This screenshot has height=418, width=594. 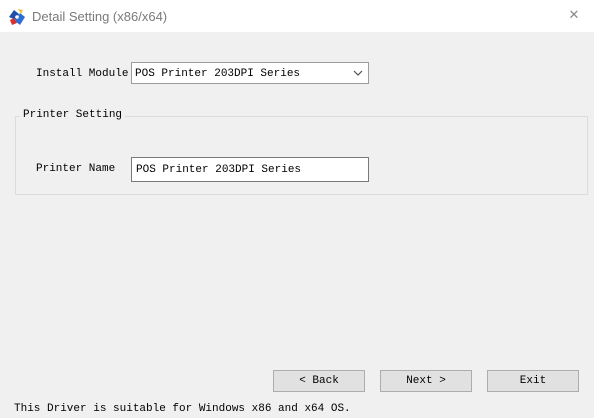 I want to click on printer-name-label: Printer Name, so click(x=76, y=169).